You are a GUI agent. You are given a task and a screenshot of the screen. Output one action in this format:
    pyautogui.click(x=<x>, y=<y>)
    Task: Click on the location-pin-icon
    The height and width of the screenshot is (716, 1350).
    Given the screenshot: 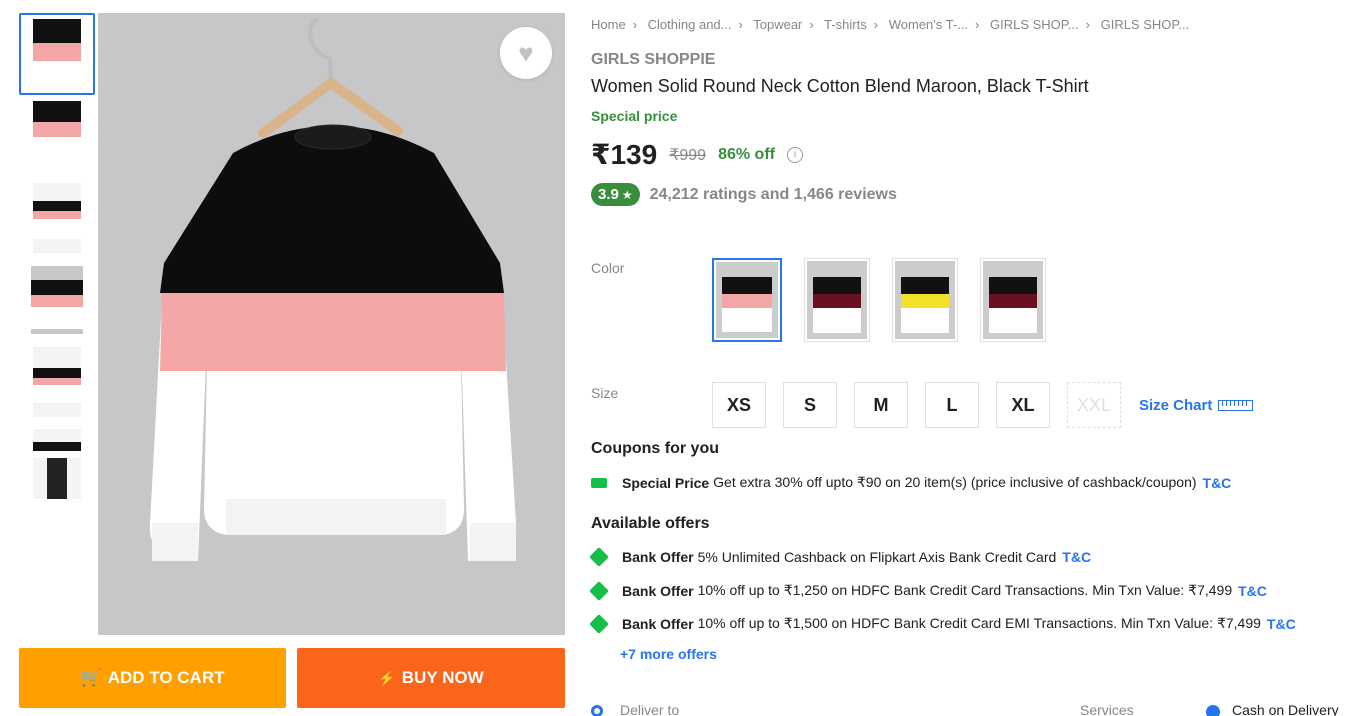 What is the action you would take?
    pyautogui.click(x=597, y=710)
    